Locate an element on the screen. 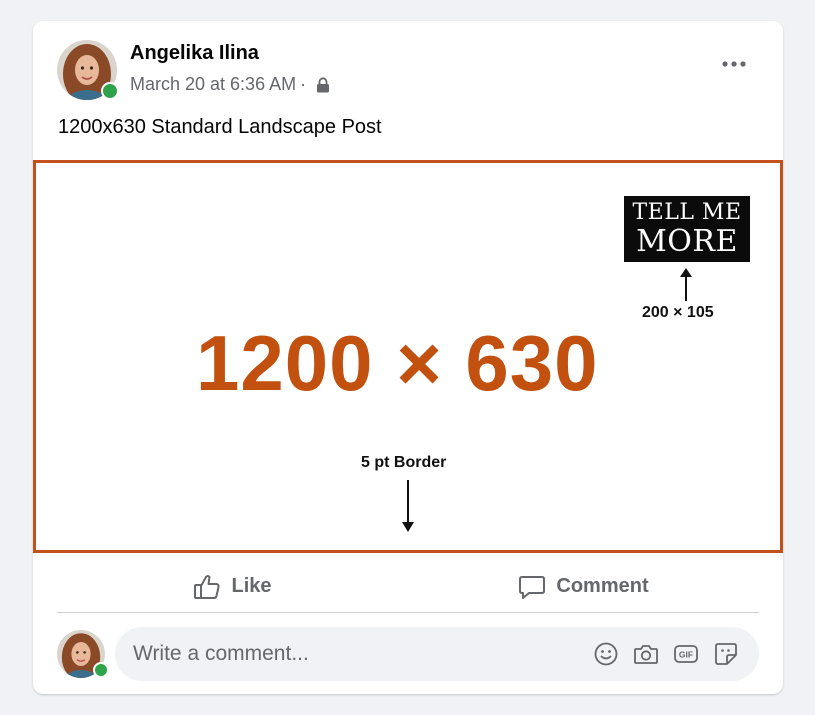  cta-line-1: TELL ME is located at coordinates (687, 212).